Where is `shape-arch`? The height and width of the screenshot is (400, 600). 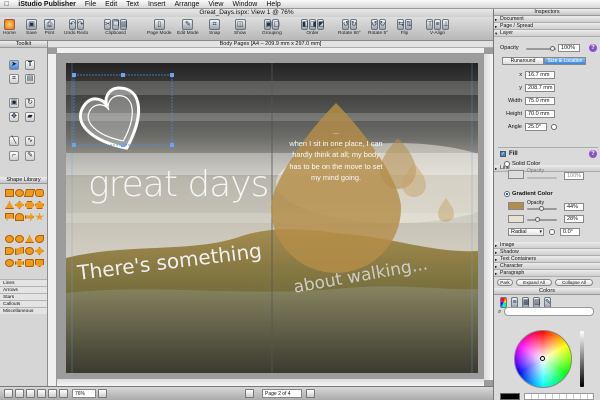
shape-arch is located at coordinates (19, 217).